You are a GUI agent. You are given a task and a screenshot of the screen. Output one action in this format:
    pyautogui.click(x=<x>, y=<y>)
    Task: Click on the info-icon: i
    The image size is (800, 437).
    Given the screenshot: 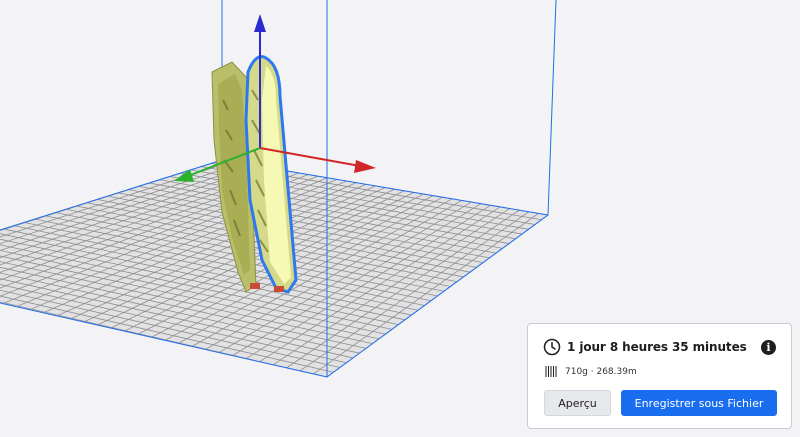 What is the action you would take?
    pyautogui.click(x=768, y=347)
    